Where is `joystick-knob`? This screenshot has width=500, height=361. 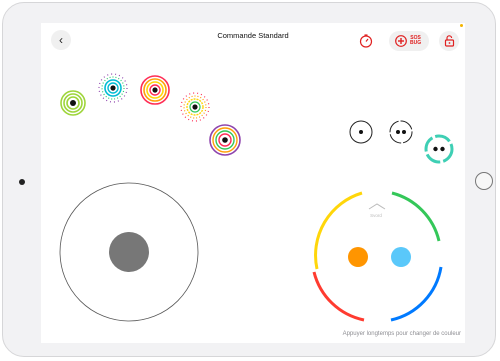 joystick-knob is located at coordinates (129, 252).